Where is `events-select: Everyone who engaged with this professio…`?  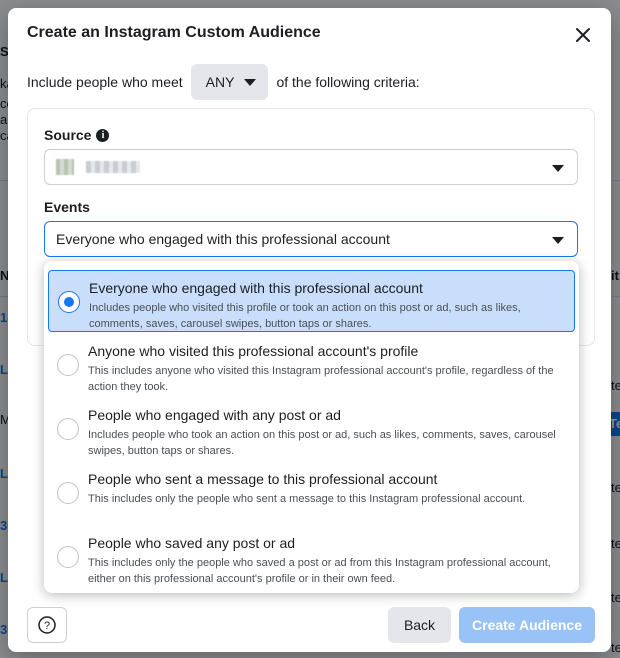
events-select: Everyone who engaged with this professio… is located at coordinates (311, 239).